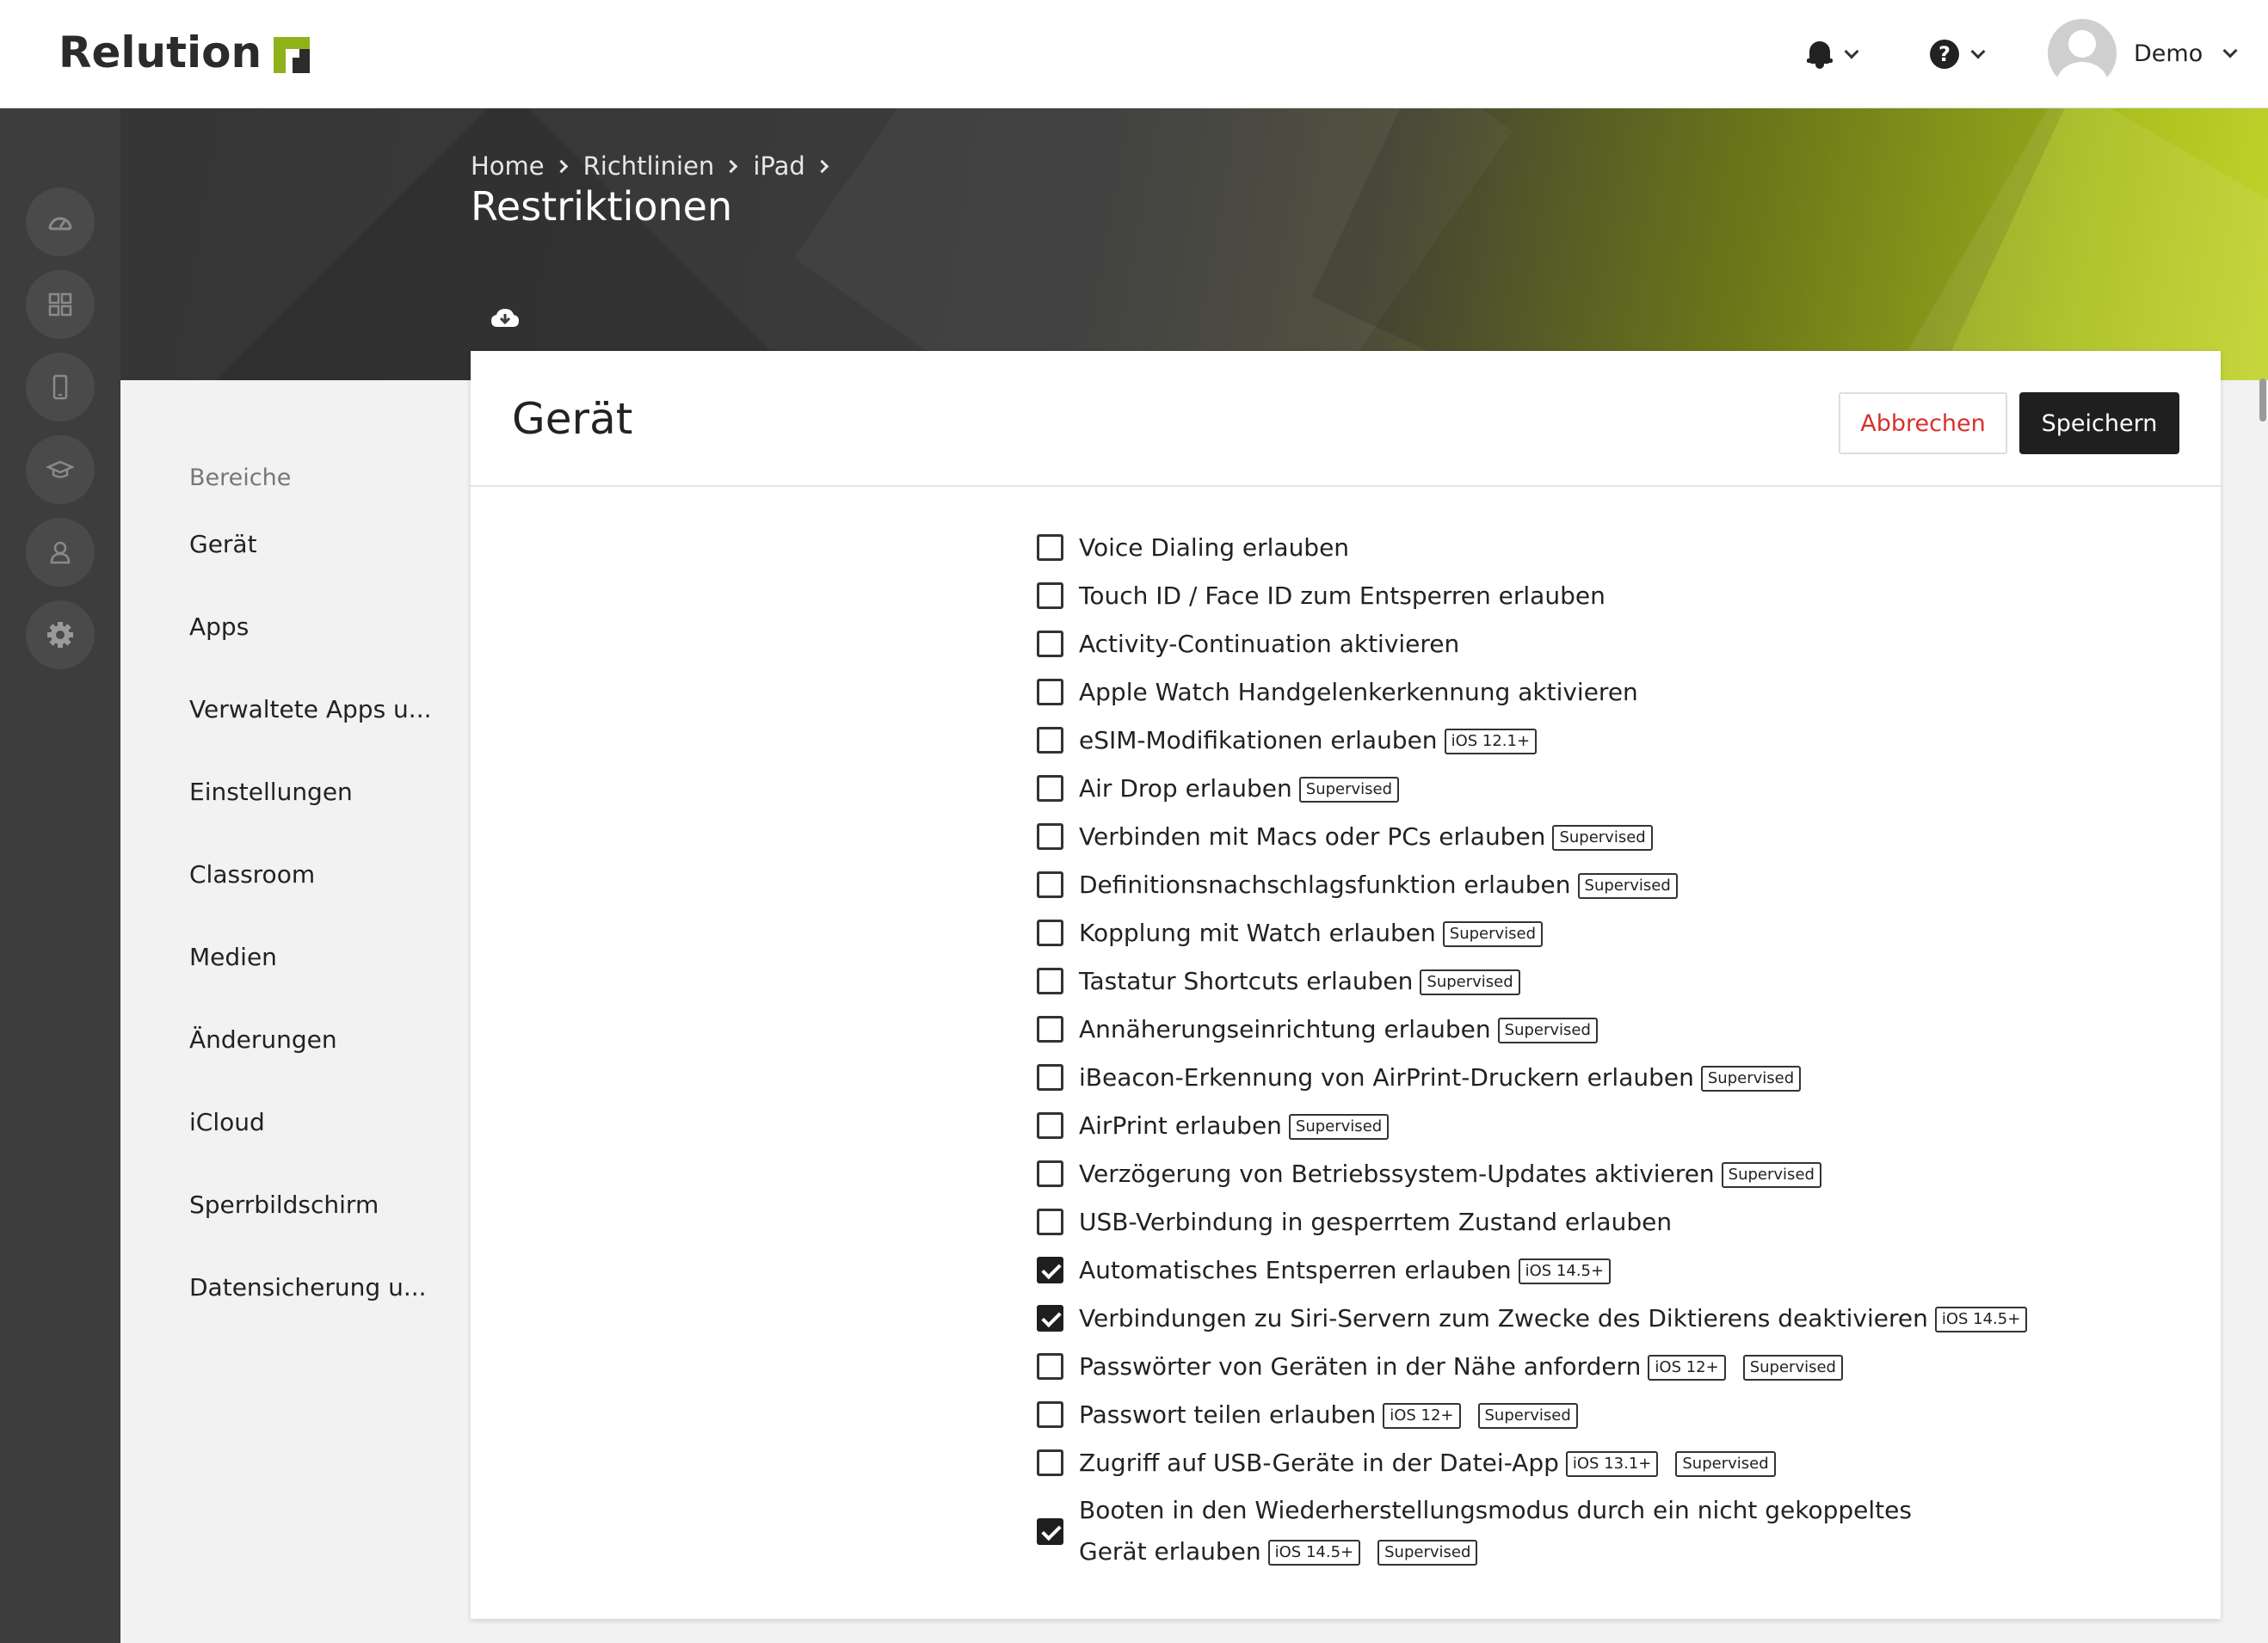 The width and height of the screenshot is (2268, 1643). I want to click on bell-icon, so click(1820, 54).